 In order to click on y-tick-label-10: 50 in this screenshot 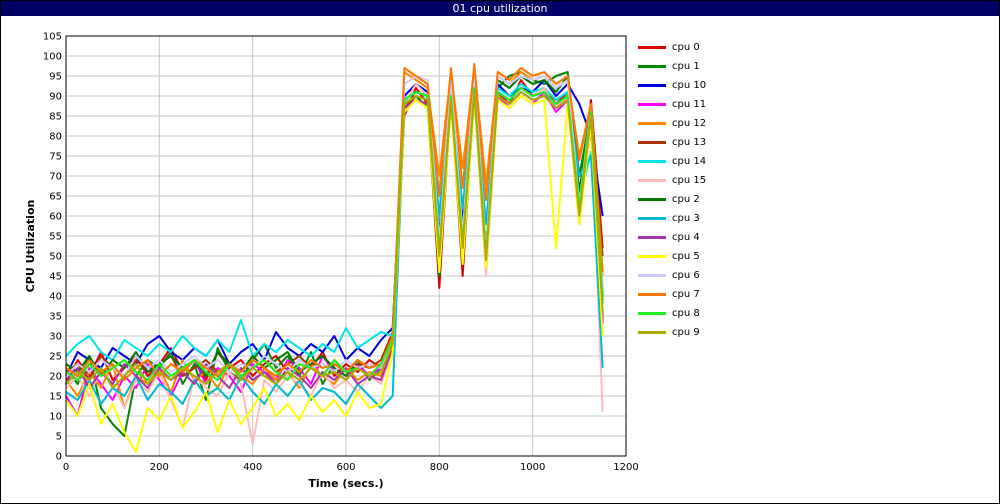, I will do `click(55, 257)`.